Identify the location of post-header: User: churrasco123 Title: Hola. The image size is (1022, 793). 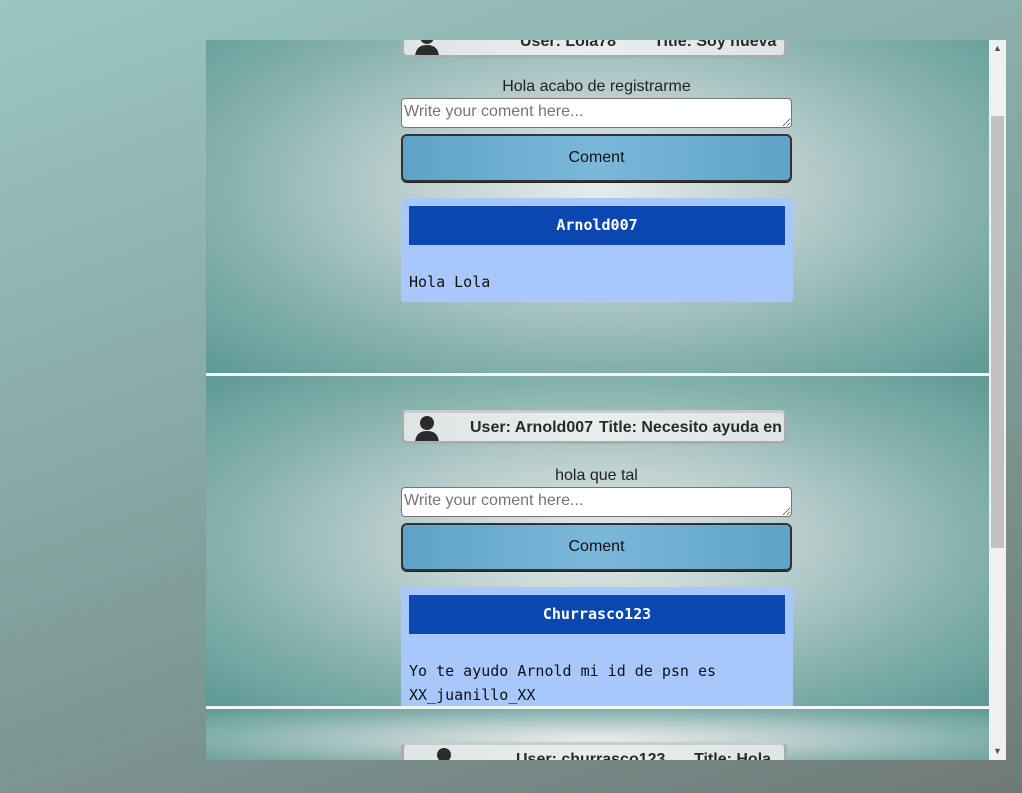
(594, 751).